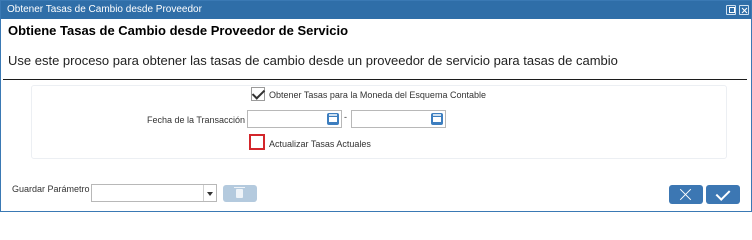 The height and width of the screenshot is (240, 752). I want to click on delete-parameter-button, so click(240, 193).